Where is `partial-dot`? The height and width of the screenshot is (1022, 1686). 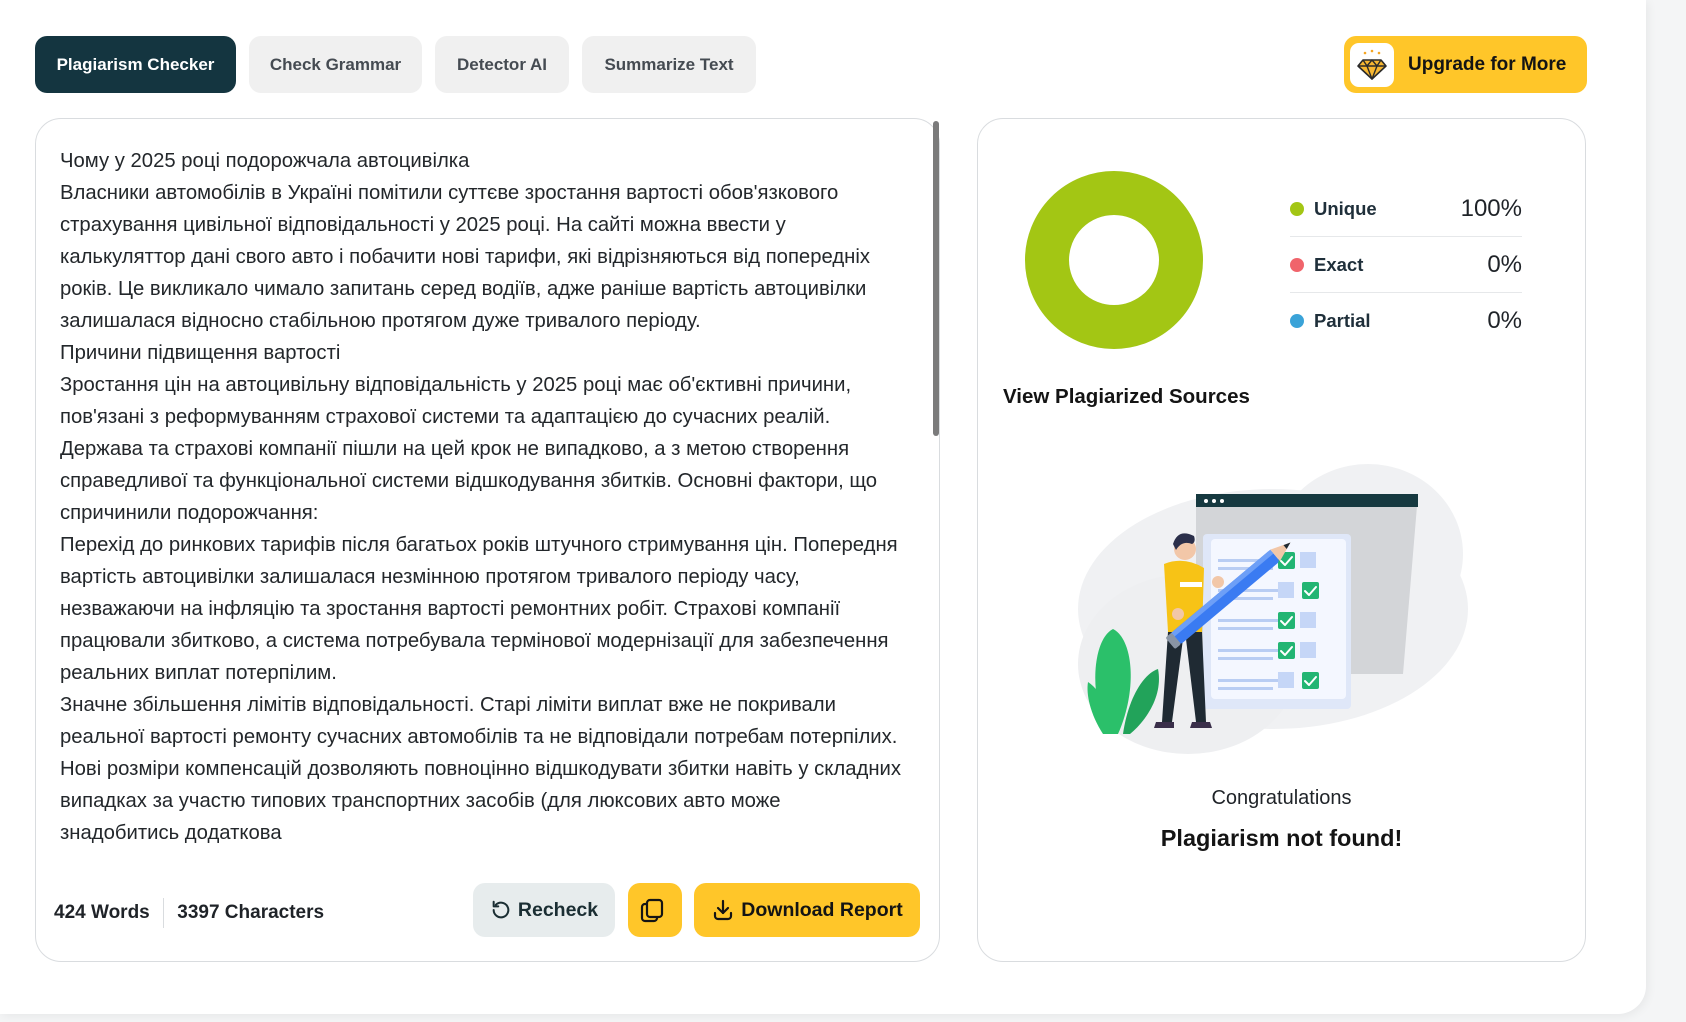
partial-dot is located at coordinates (1297, 321).